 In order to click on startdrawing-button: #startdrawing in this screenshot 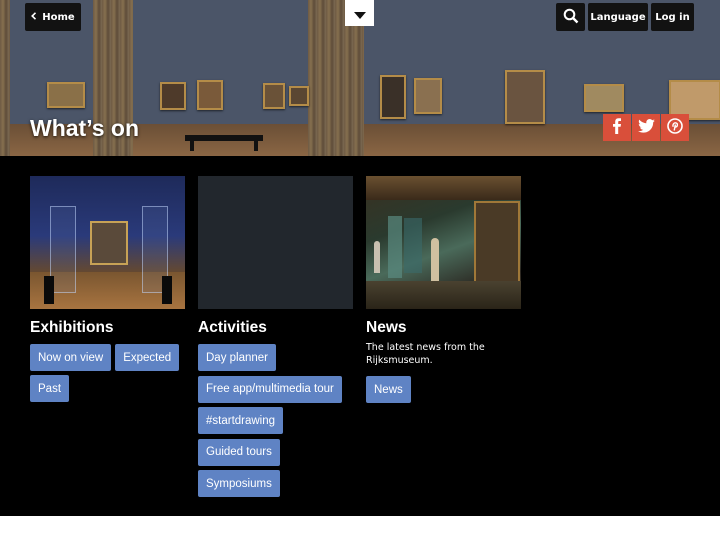, I will do `click(241, 420)`.